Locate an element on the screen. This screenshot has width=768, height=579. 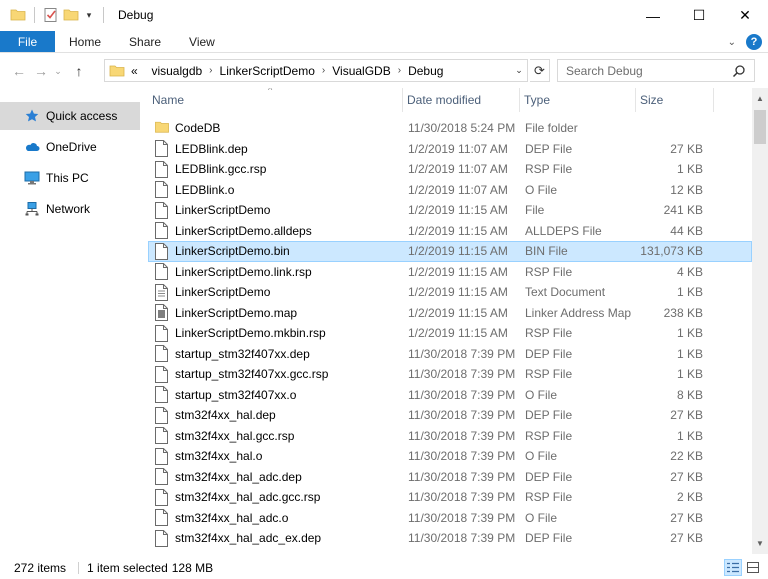
file-type: Linker Address Map is located at coordinates (578, 312).